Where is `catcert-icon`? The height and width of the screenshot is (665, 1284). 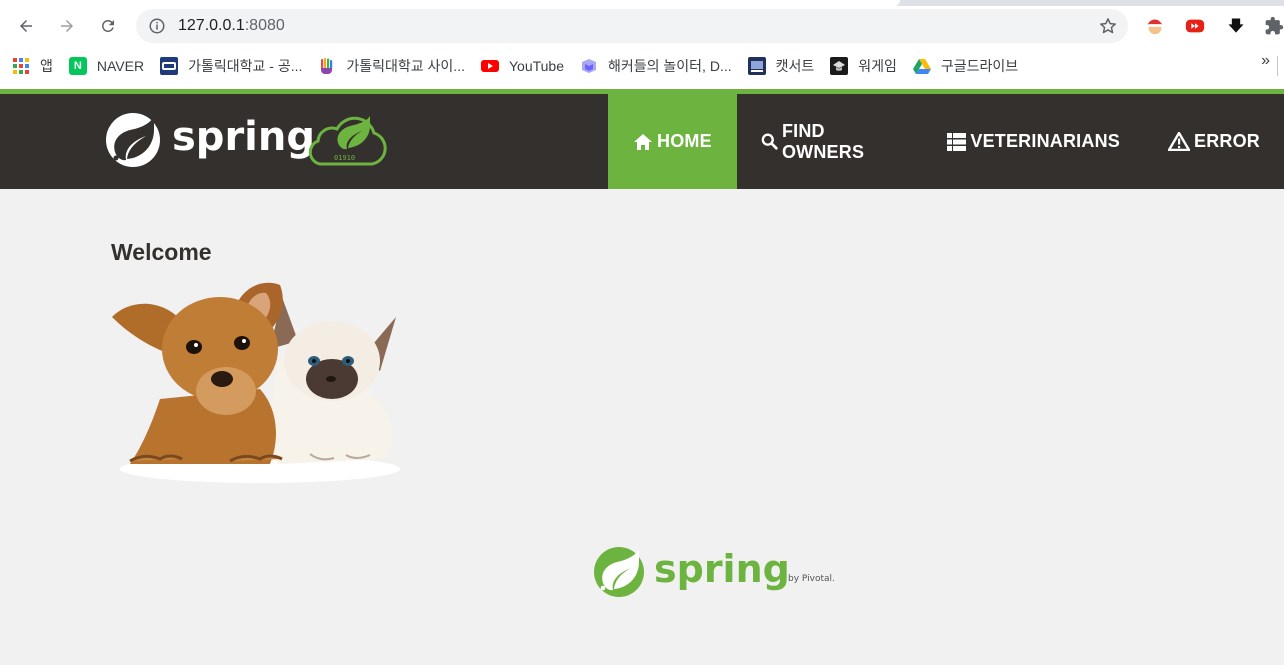 catcert-icon is located at coordinates (756, 66).